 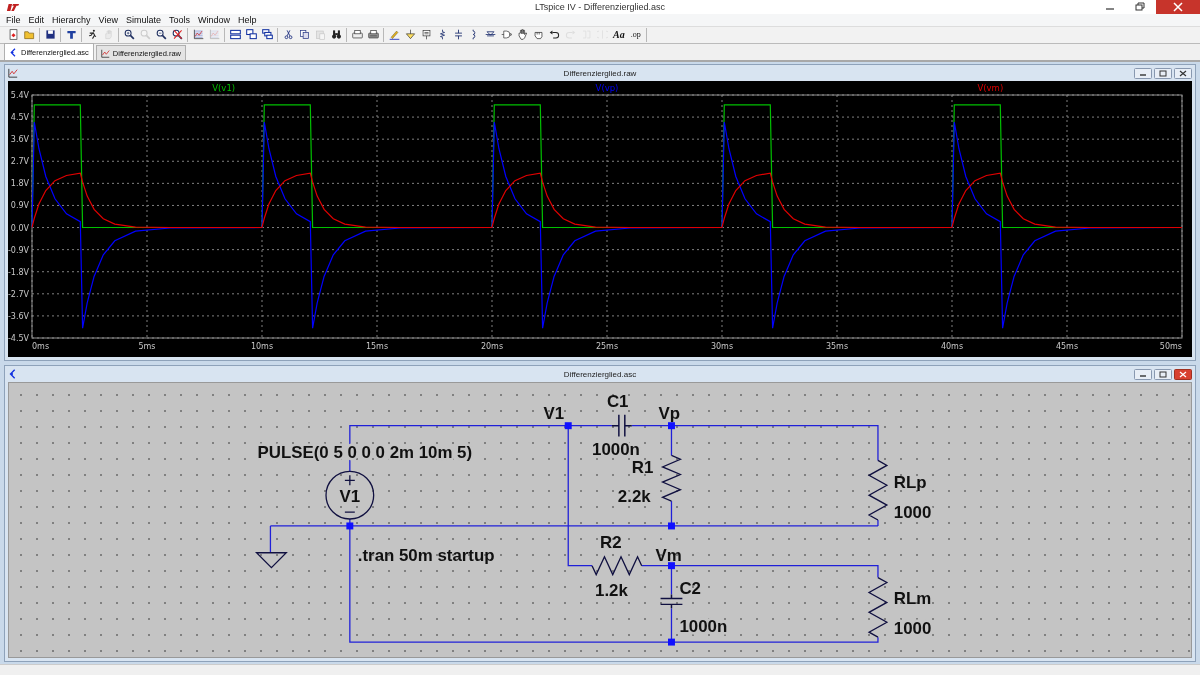 What do you see at coordinates (19, 206) in the screenshot?
I see `axis-tick-label: 0.9V` at bounding box center [19, 206].